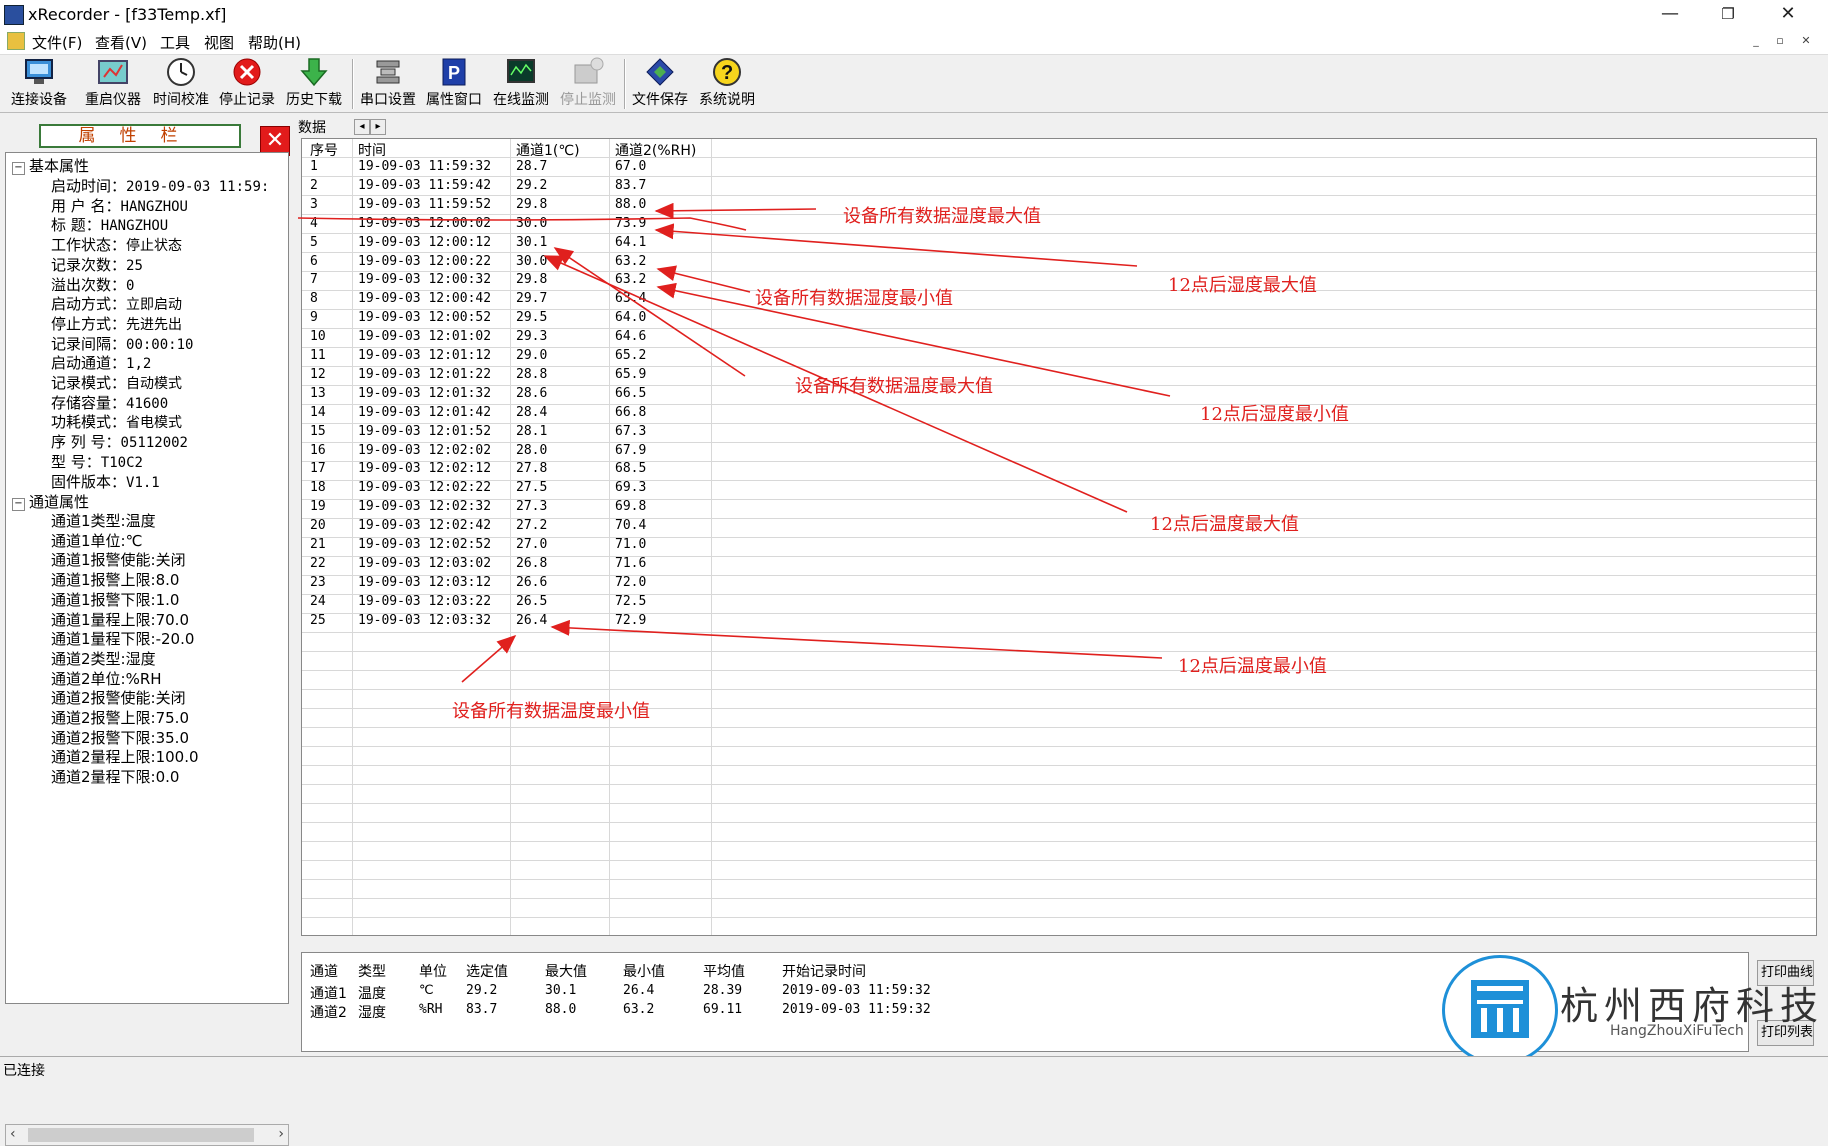 The width and height of the screenshot is (1828, 1146). Describe the element at coordinates (1670, 14) in the screenshot. I see `minimize-button: —` at that location.